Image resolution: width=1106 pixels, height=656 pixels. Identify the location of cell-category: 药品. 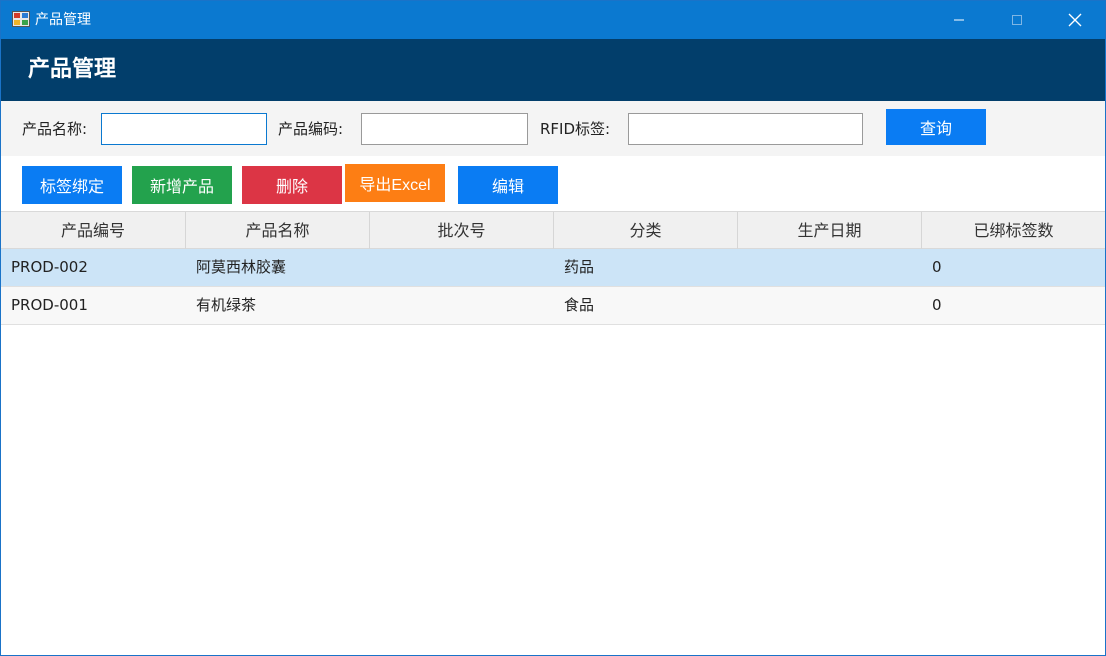
(579, 267).